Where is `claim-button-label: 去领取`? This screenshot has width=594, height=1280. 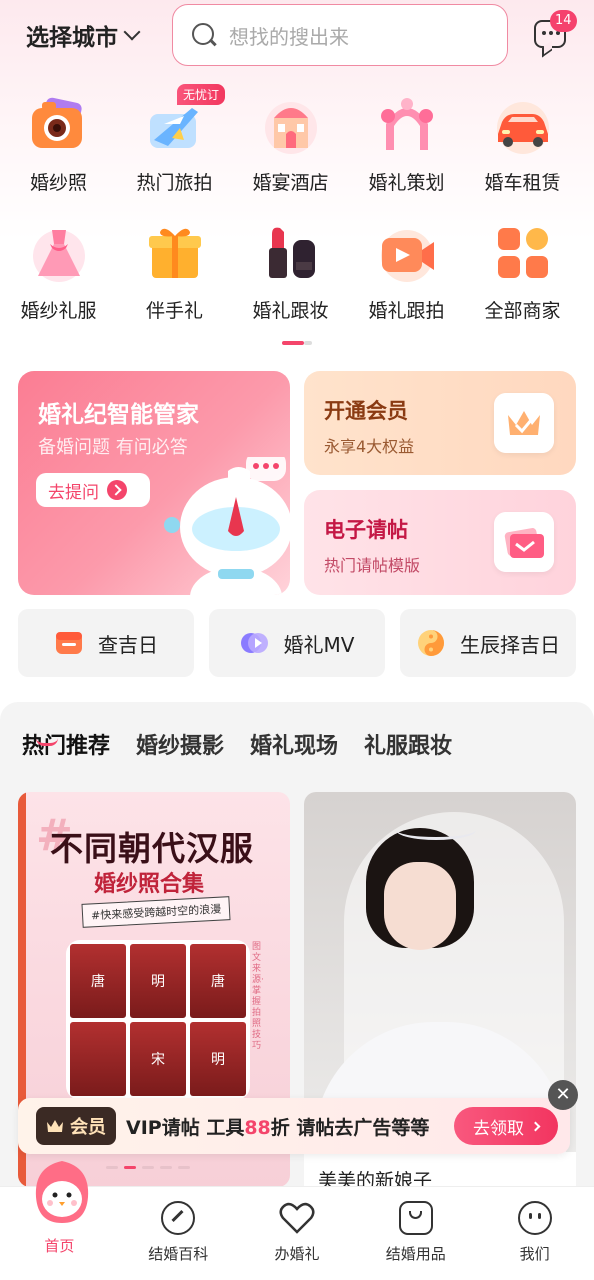
claim-button-label: 去领取 is located at coordinates (498, 1128).